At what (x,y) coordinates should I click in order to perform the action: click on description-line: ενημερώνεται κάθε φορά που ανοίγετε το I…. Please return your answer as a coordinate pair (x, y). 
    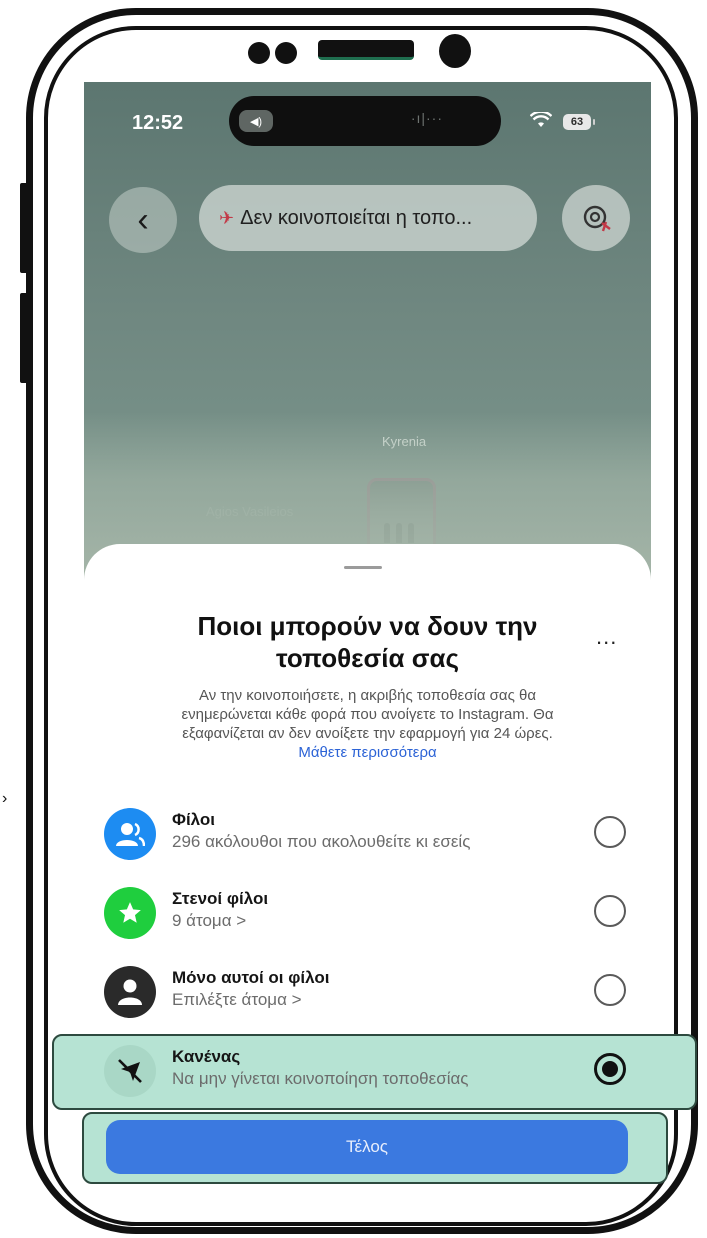
    Looking at the image, I should click on (367, 714).